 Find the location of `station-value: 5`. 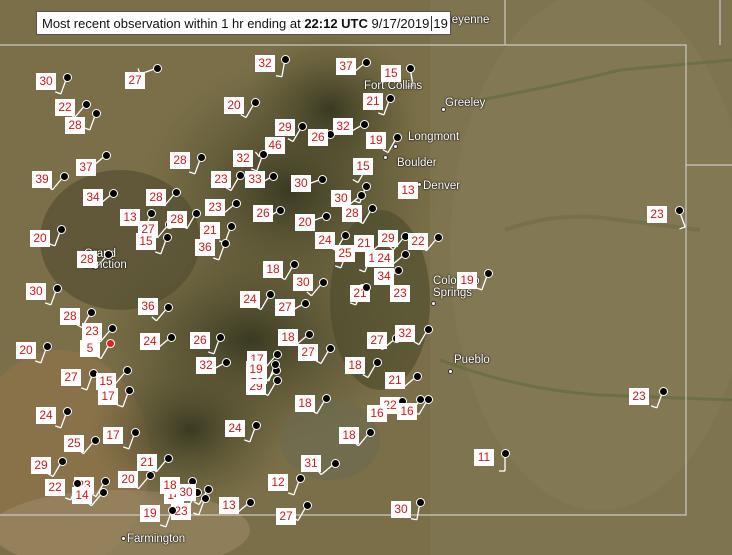

station-value: 5 is located at coordinates (90, 348).